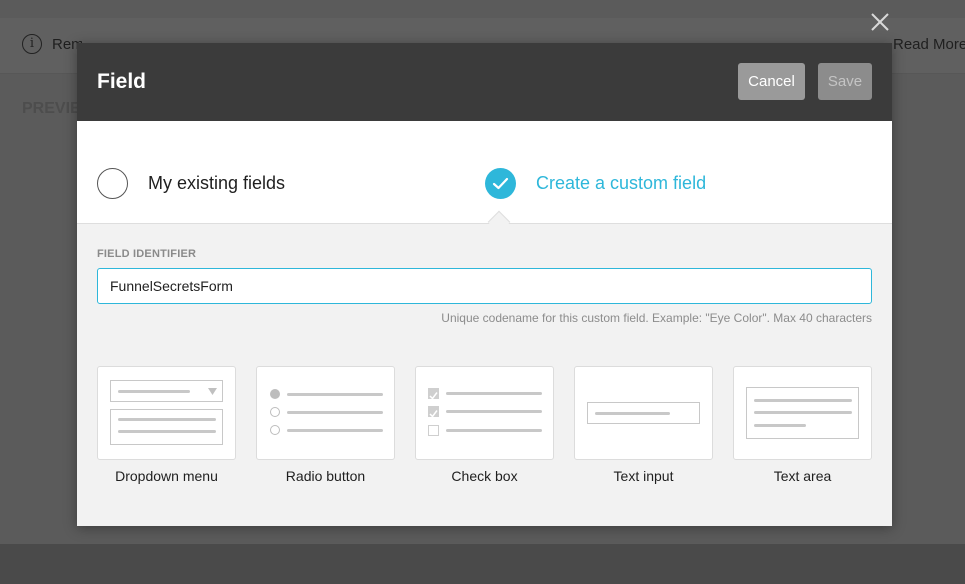  What do you see at coordinates (122, 81) in the screenshot?
I see `modal-title: Field` at bounding box center [122, 81].